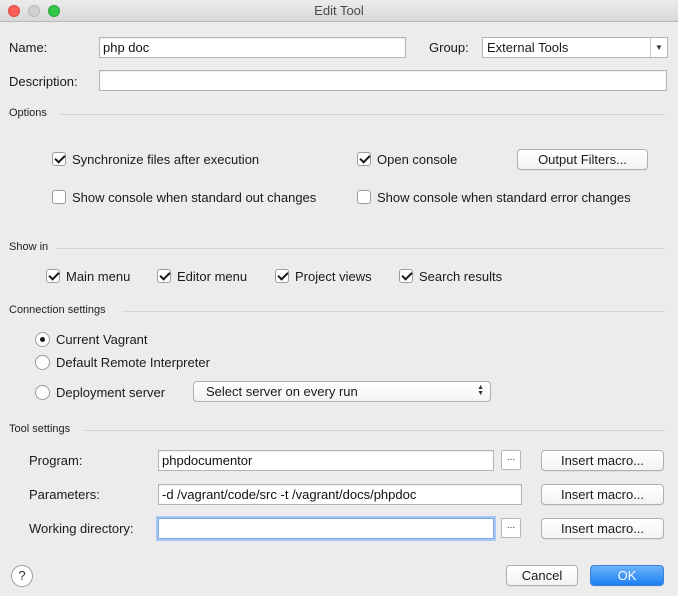 This screenshot has width=678, height=596. I want to click on main-menu-checkbox: Main menu, so click(88, 276).